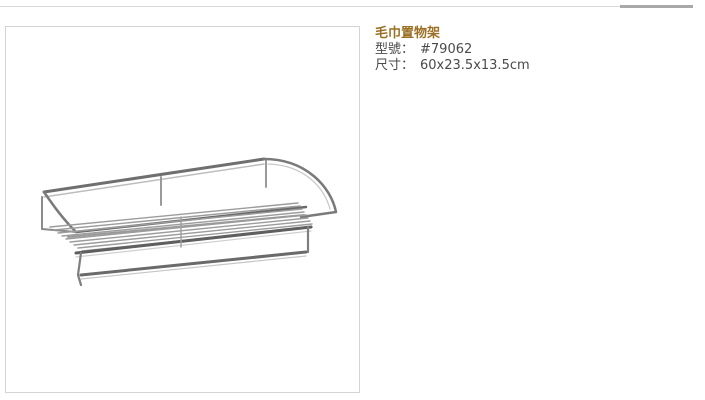  I want to click on header-divider, so click(346, 6).